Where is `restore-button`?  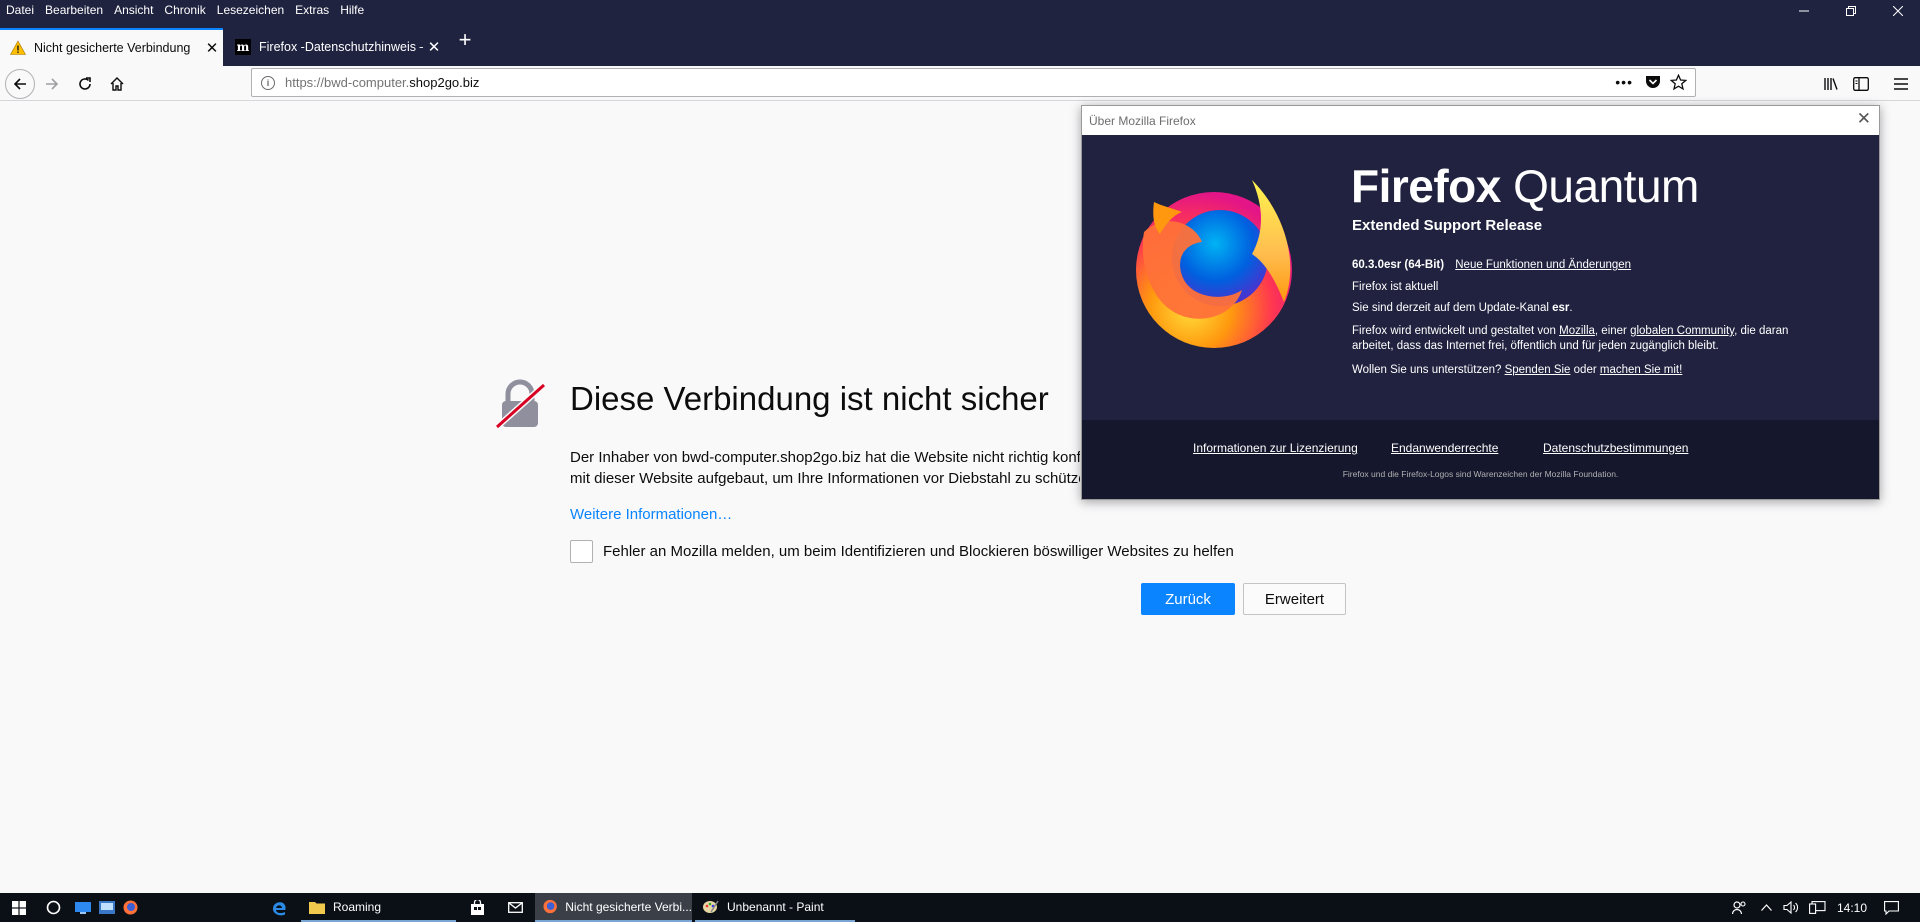 restore-button is located at coordinates (1850, 11).